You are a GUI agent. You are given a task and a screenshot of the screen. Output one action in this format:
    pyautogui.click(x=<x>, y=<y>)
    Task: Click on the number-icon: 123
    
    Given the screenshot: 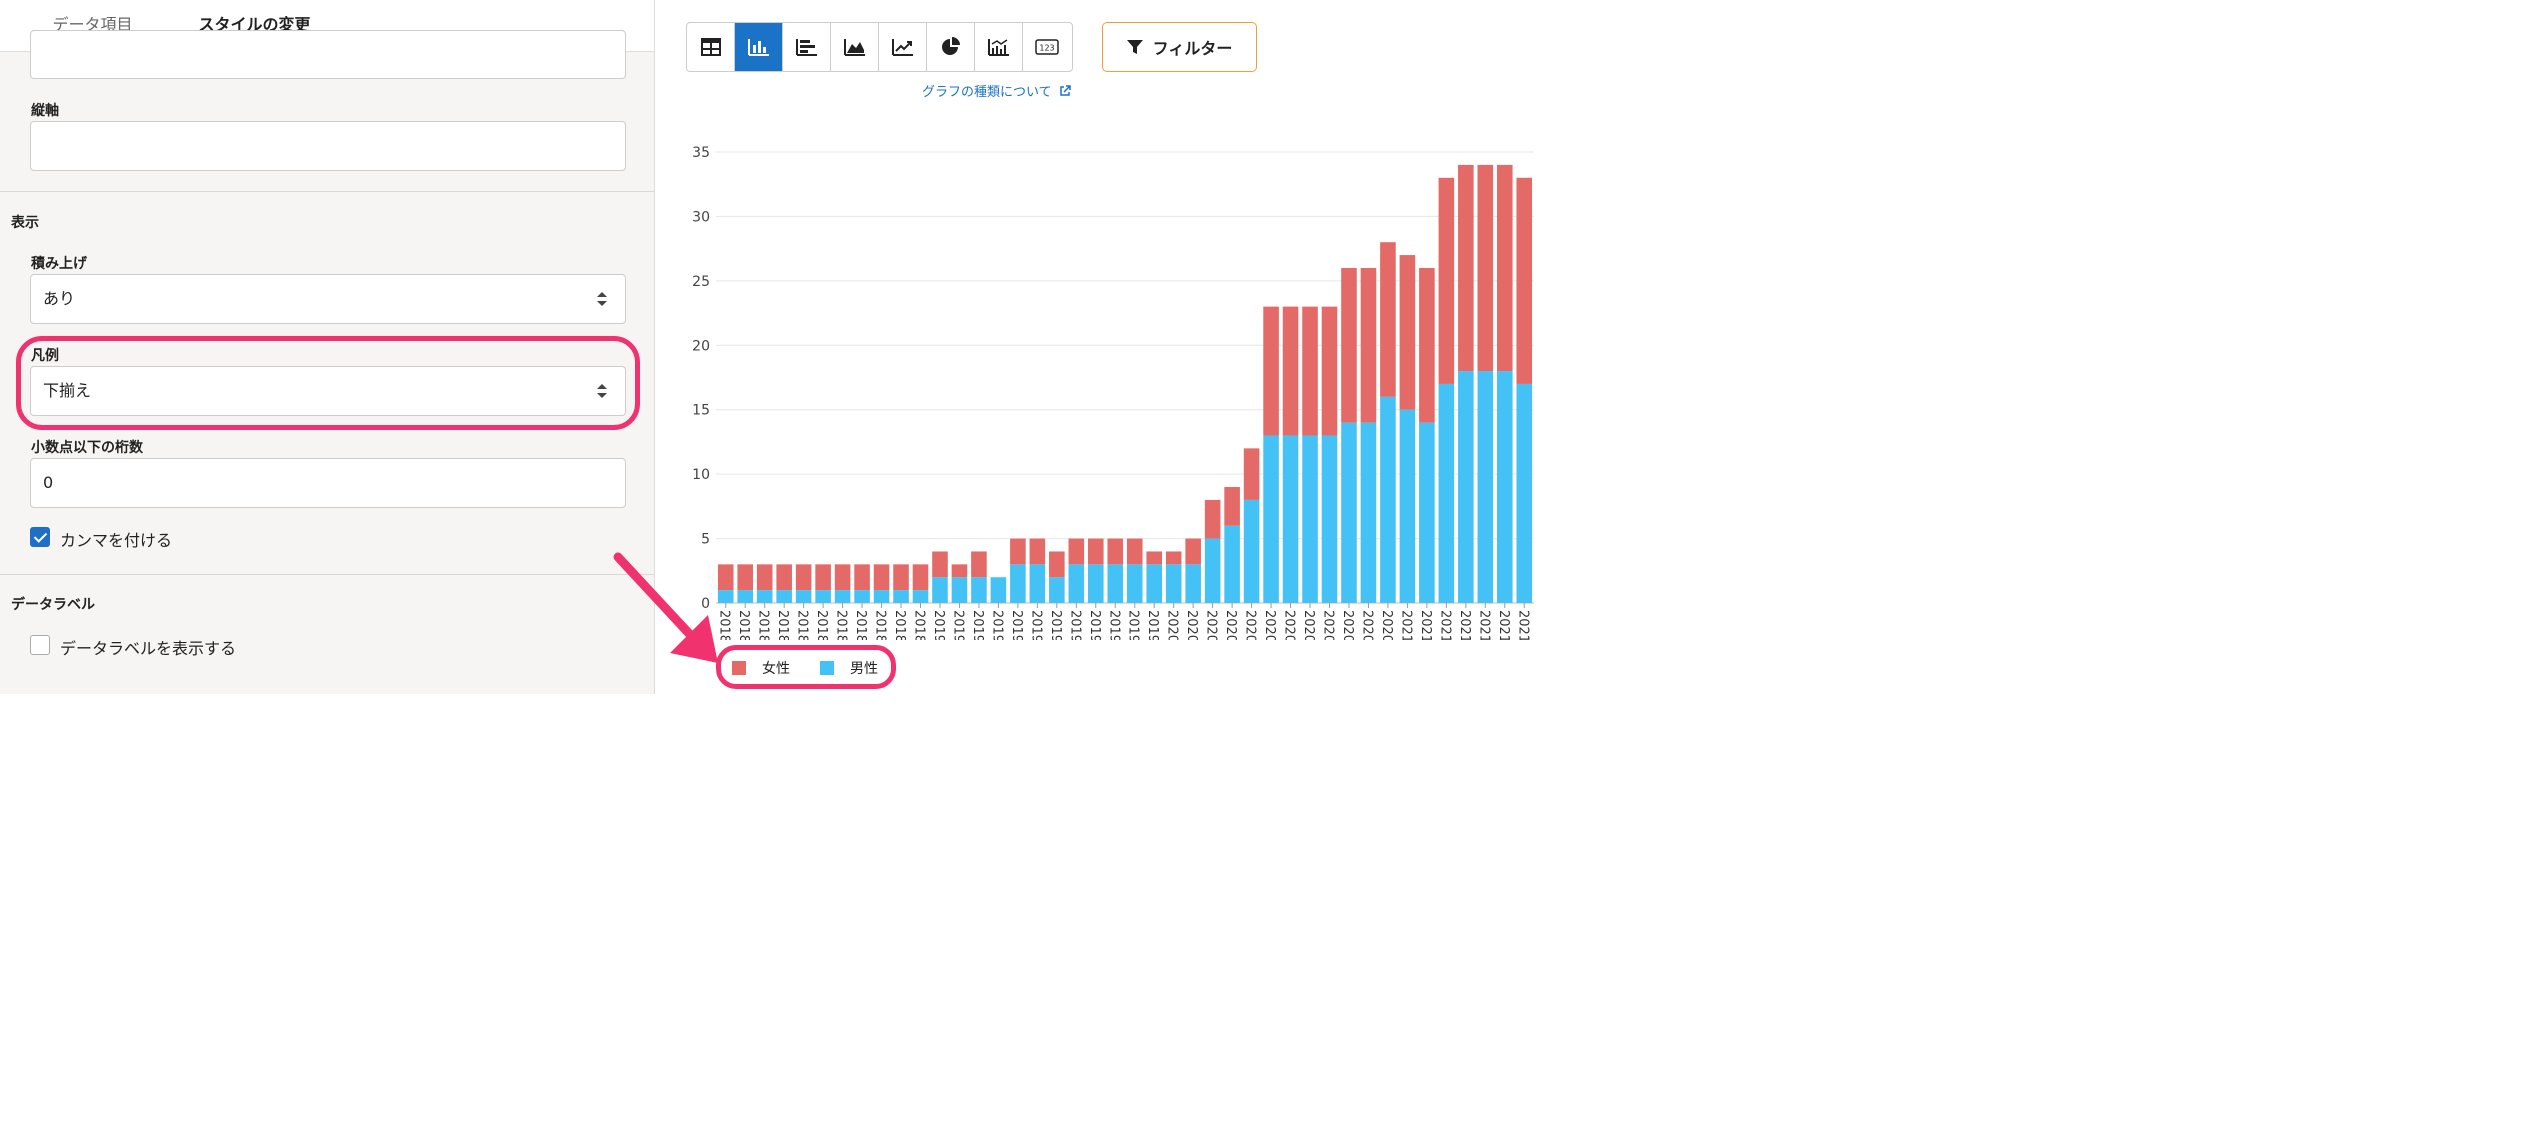 What is the action you would take?
    pyautogui.click(x=1047, y=47)
    